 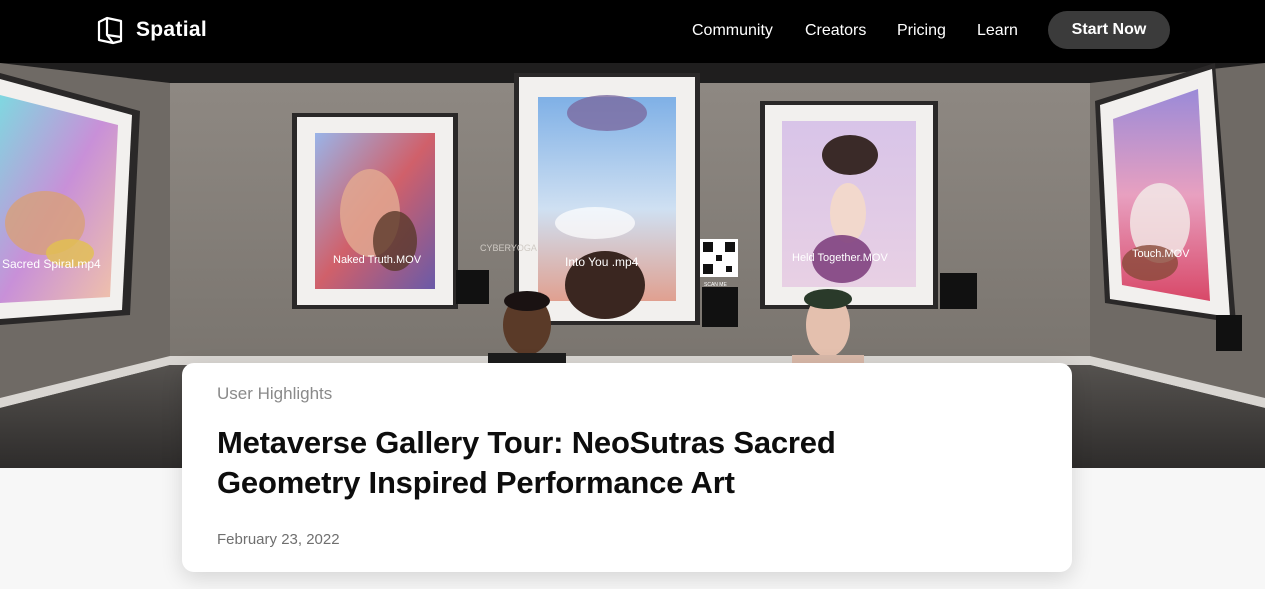 What do you see at coordinates (51, 264) in the screenshot?
I see `artwork-caption: Sacred Spiral.mp4` at bounding box center [51, 264].